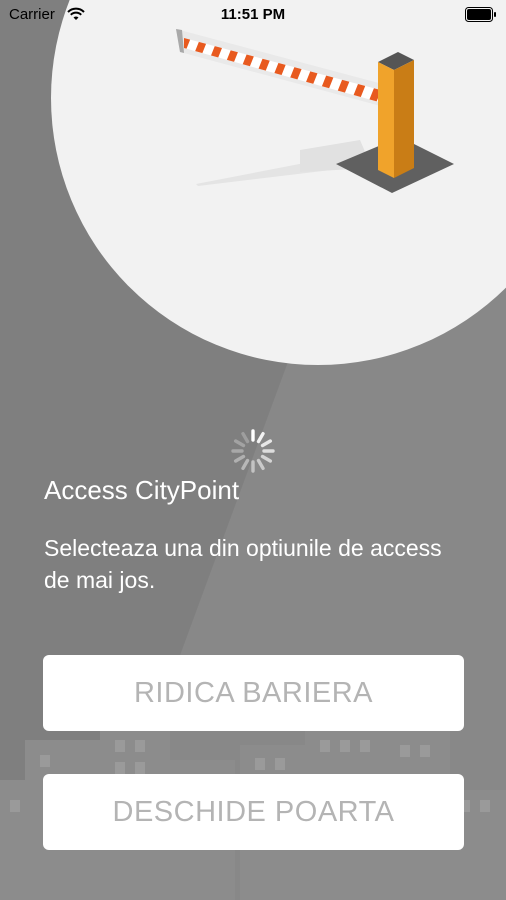  I want to click on status-time: 11:51 PM, so click(253, 14).